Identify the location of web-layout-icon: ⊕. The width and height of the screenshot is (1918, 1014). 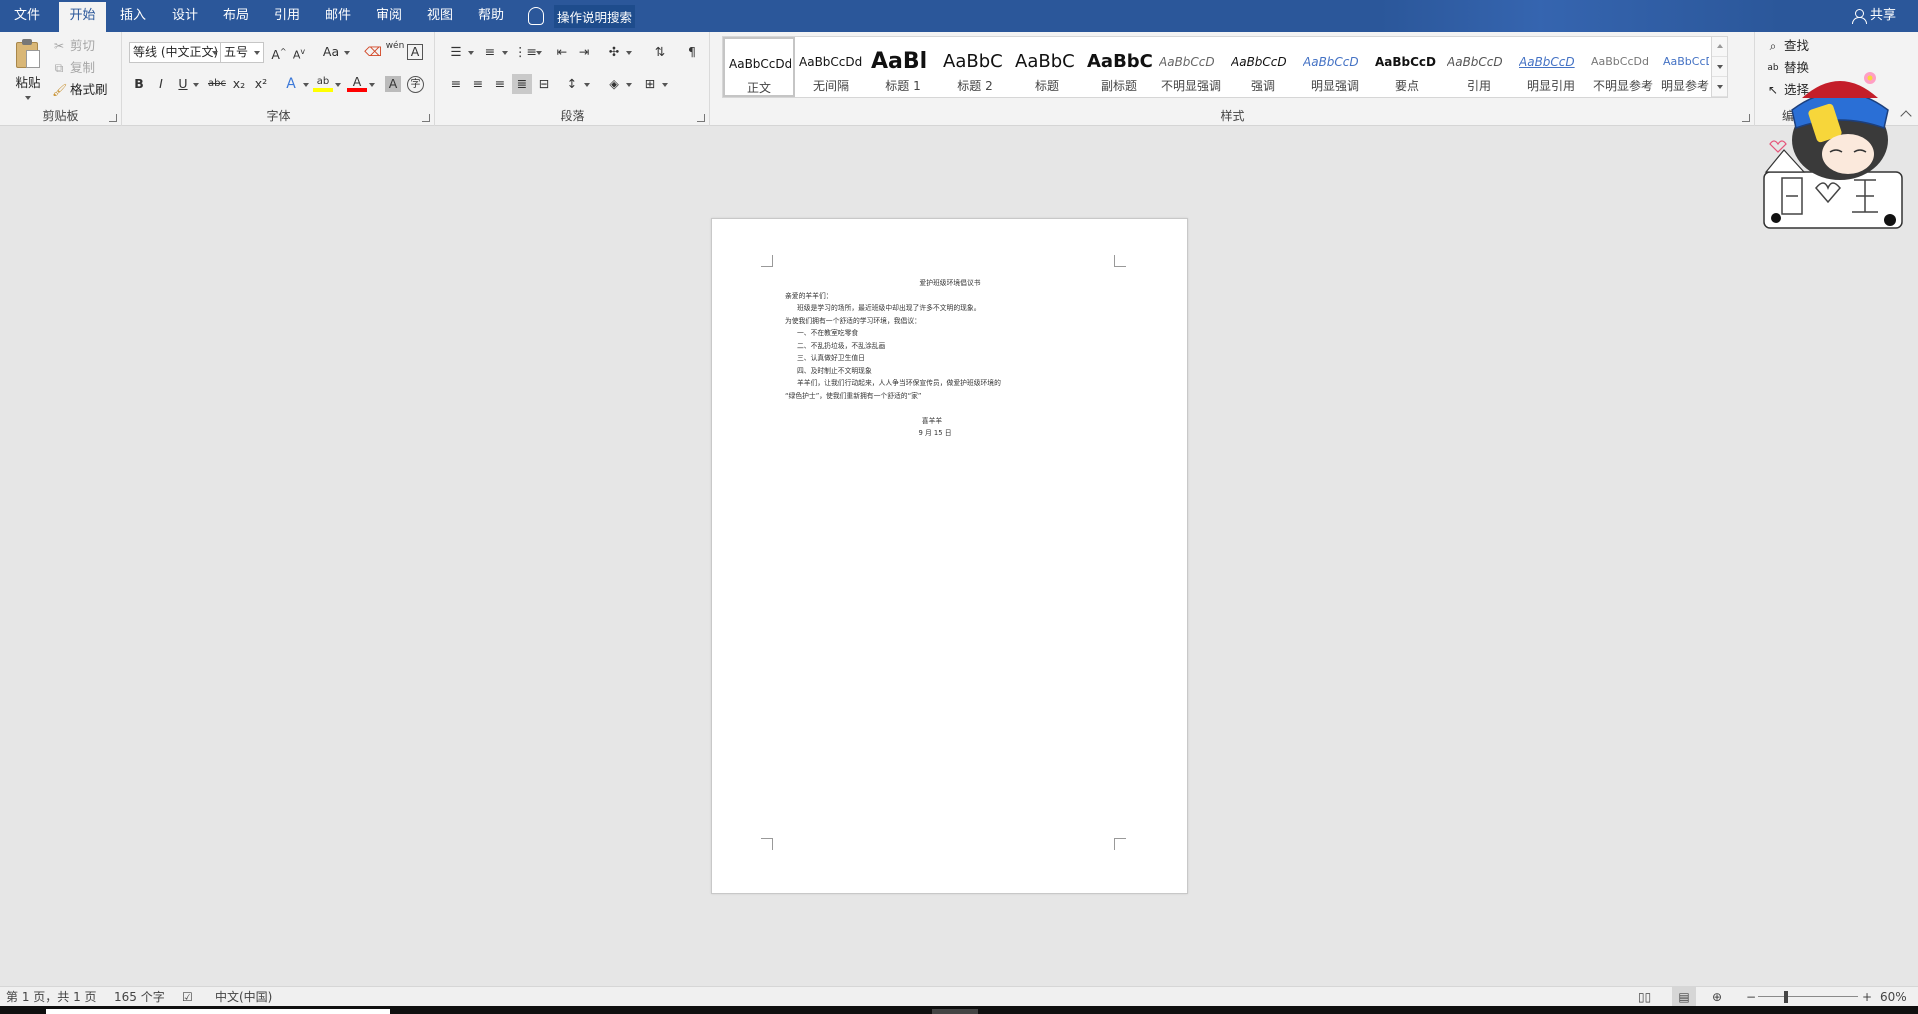
(1717, 997).